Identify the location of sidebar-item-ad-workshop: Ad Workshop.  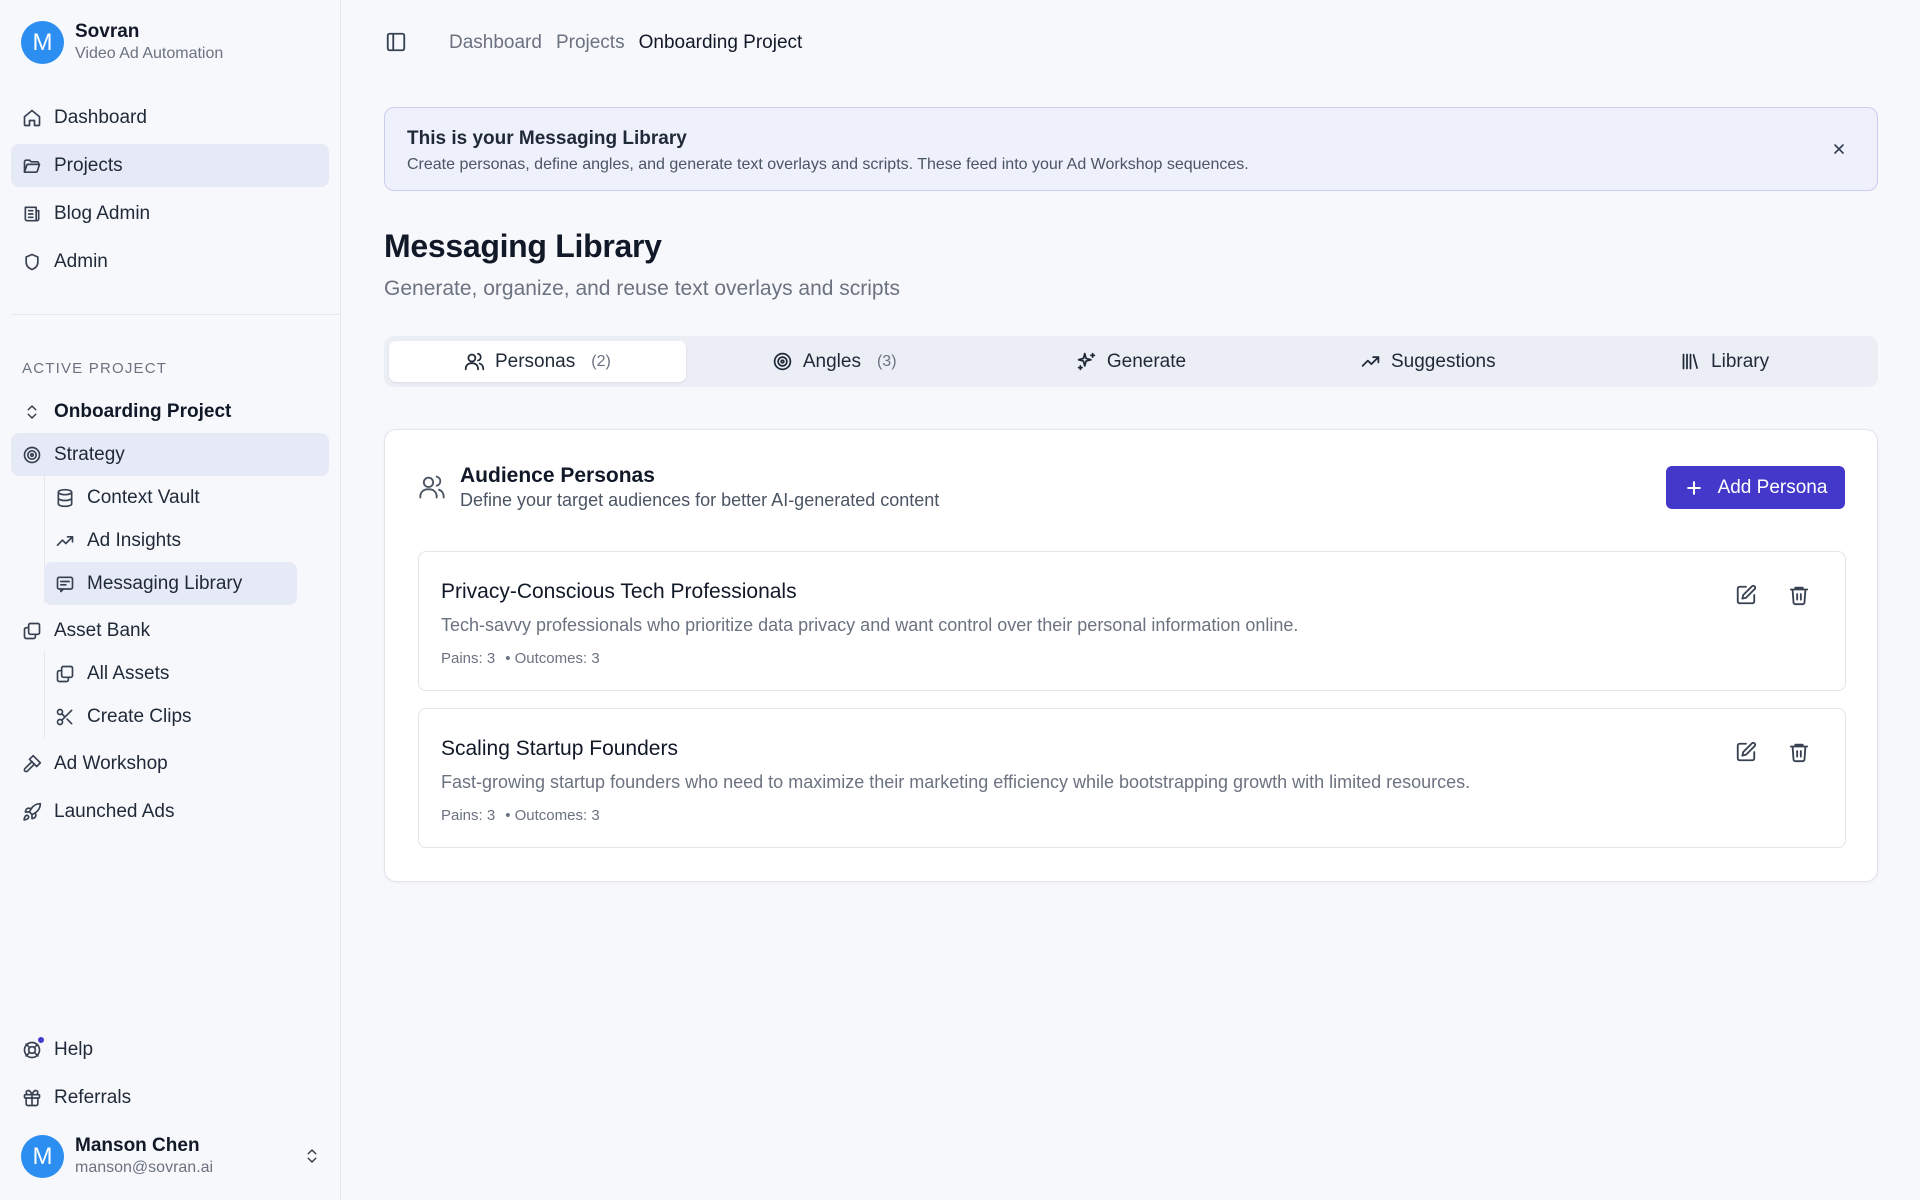
(170, 763).